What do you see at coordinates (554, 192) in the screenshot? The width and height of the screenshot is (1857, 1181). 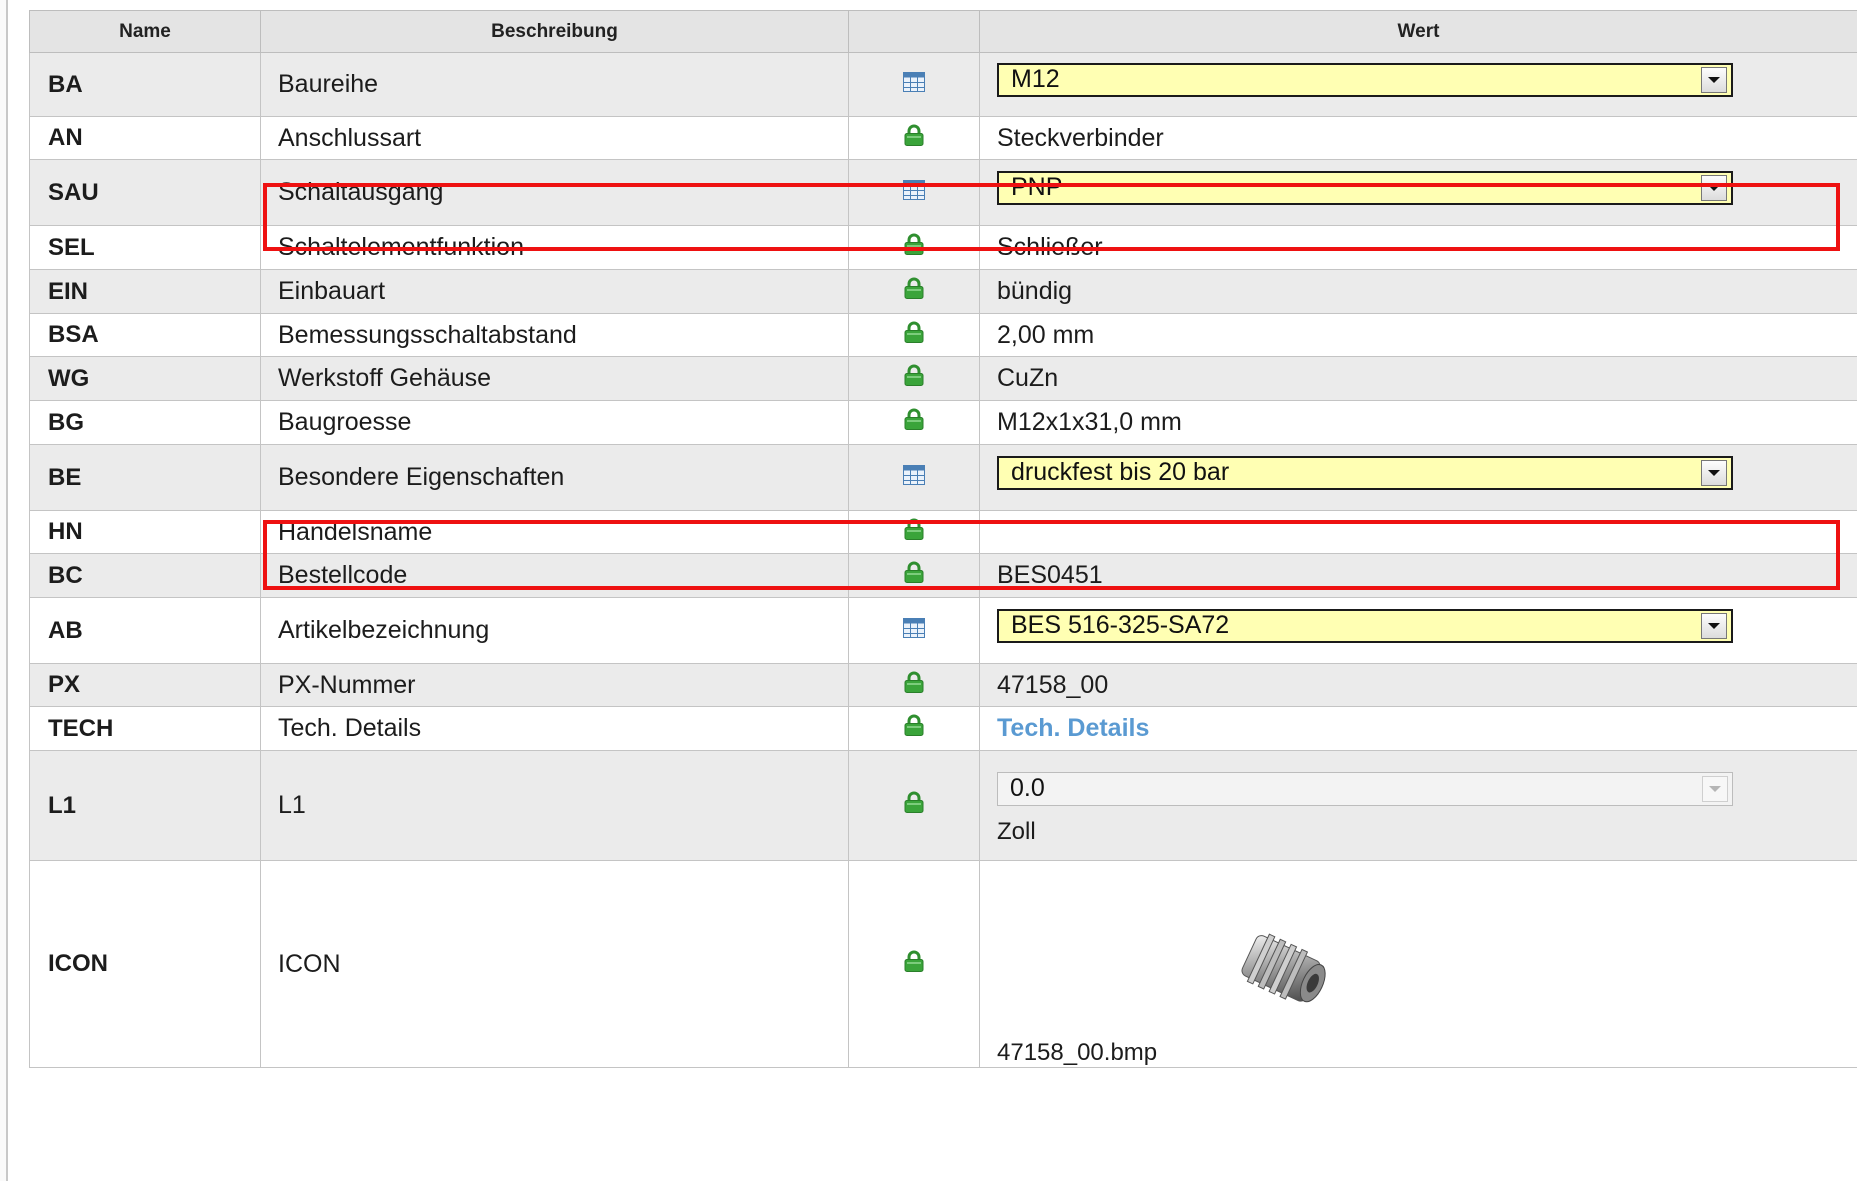 I see `row-description: Schaltausgang` at bounding box center [554, 192].